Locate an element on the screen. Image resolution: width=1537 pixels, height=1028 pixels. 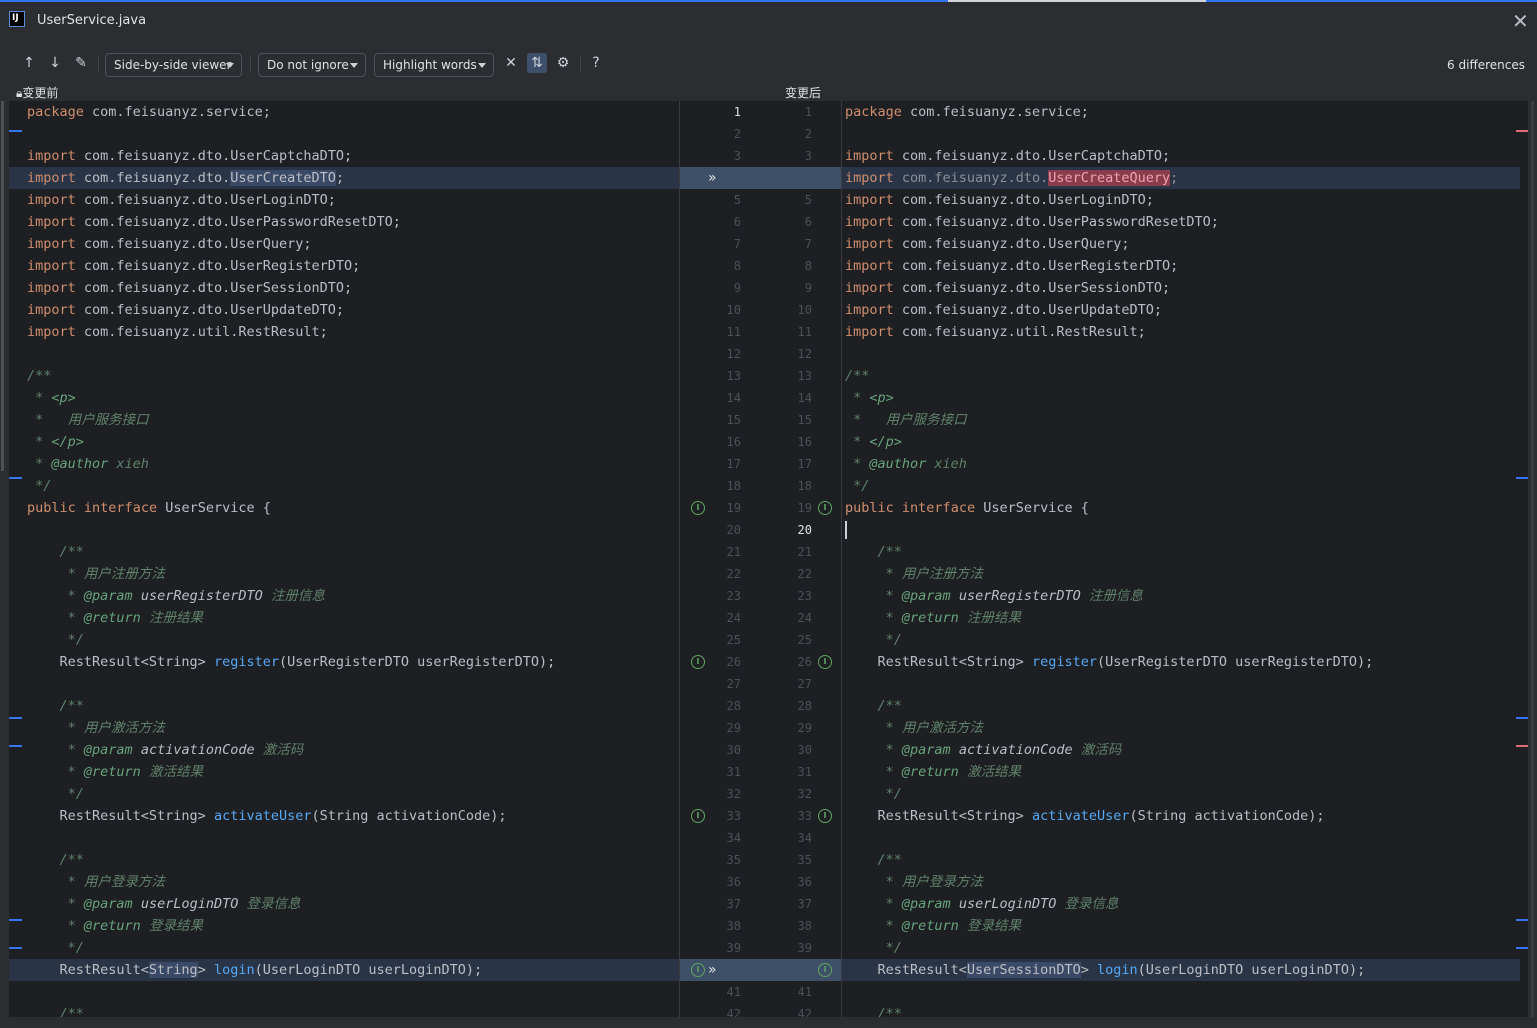
code-line: import com.feisuanyz.dto.UserCreateDTO; is located at coordinates (344, 178).